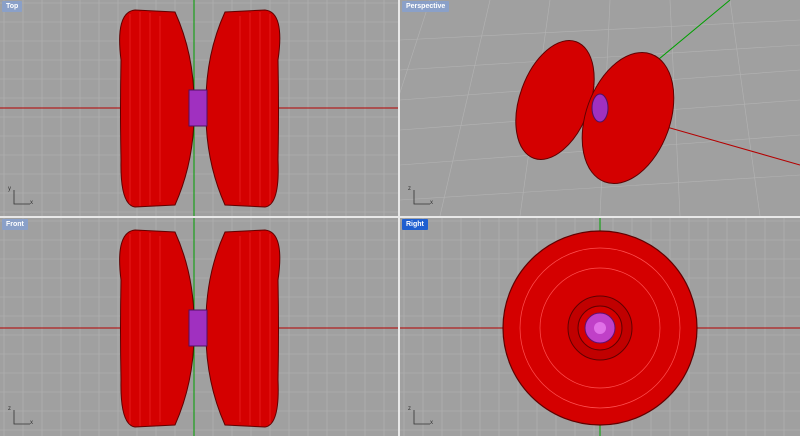 The height and width of the screenshot is (436, 800). What do you see at coordinates (21, 198) in the screenshot?
I see `axis-indicator: y x` at bounding box center [21, 198].